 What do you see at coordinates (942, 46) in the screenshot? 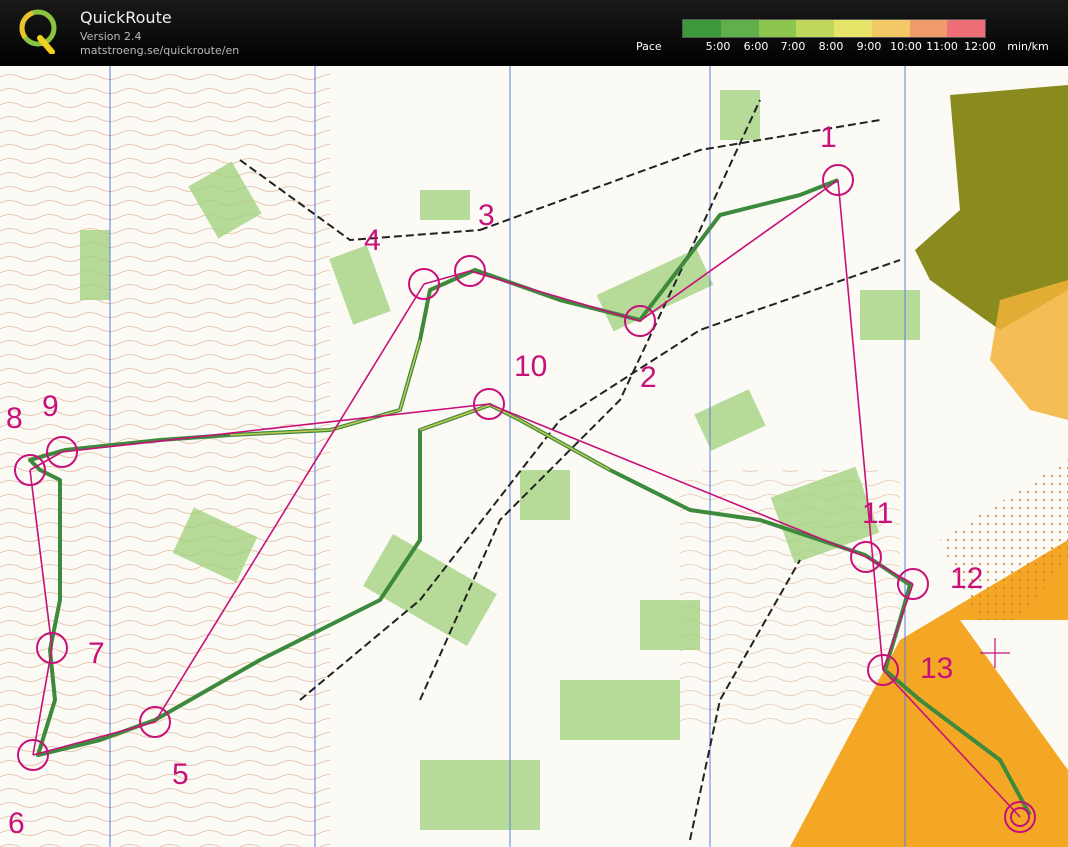
I see `pace-tick: 11:00` at bounding box center [942, 46].